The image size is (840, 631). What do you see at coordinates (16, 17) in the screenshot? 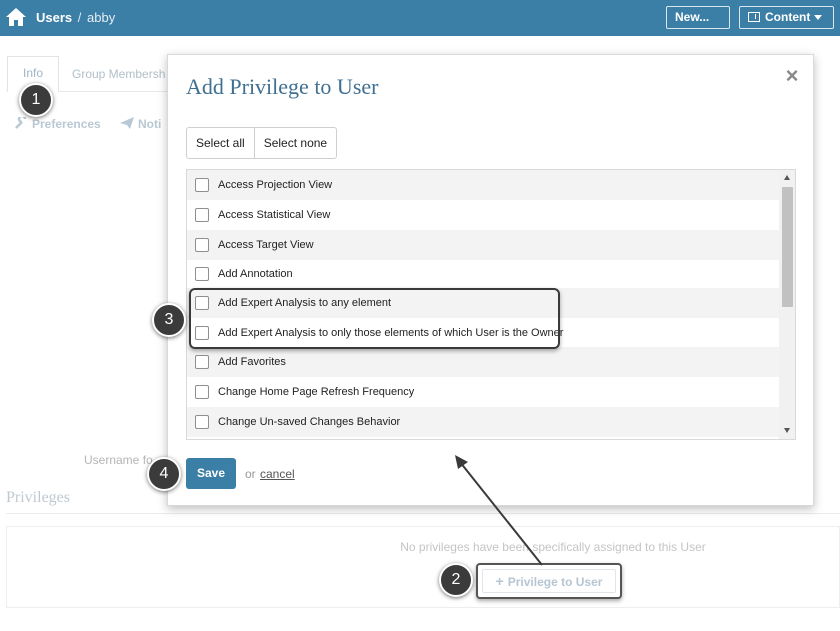
I see `home-icon` at bounding box center [16, 17].